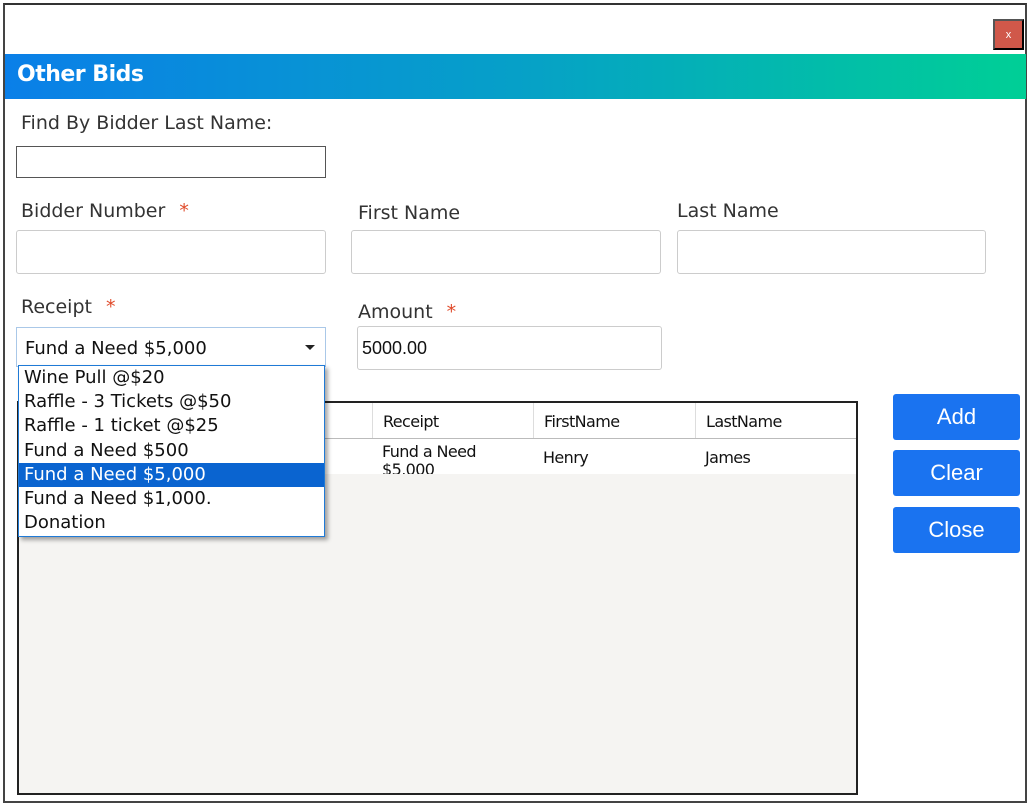 The height and width of the screenshot is (806, 1030). Describe the element at coordinates (956, 530) in the screenshot. I see `close-button: Close` at that location.